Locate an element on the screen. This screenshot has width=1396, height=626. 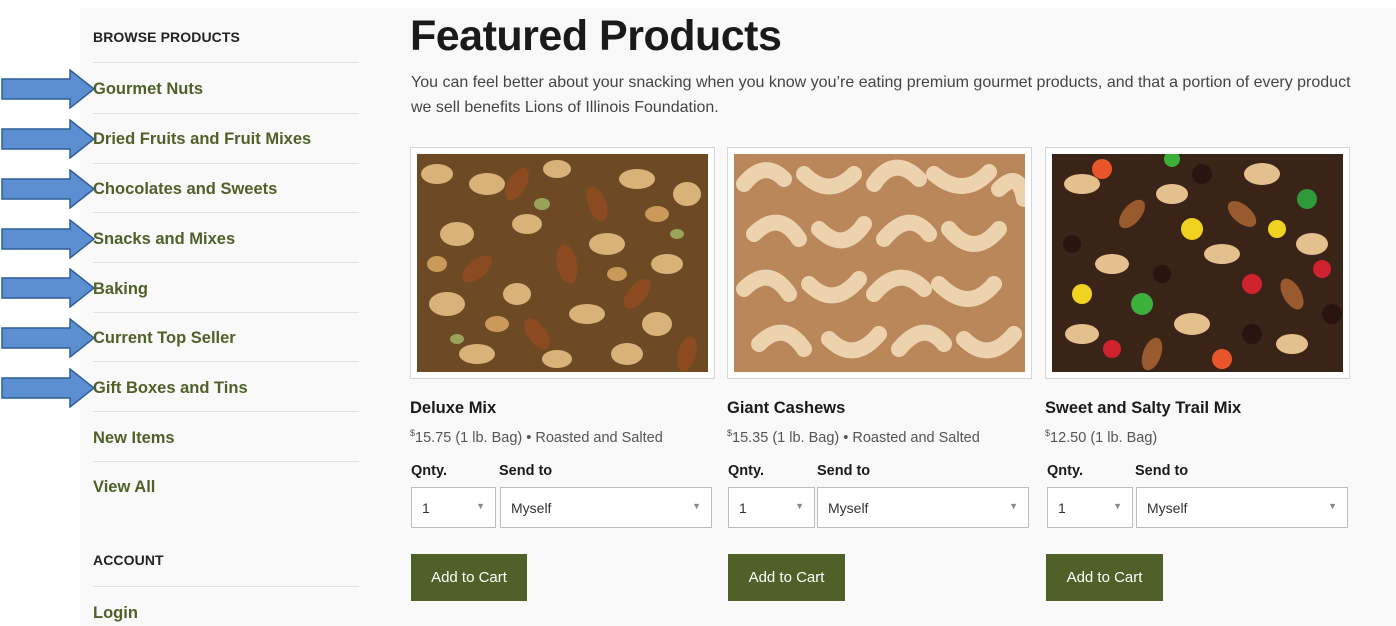
product-name: Sweet and Salty Trail Mix is located at coordinates (1143, 408).